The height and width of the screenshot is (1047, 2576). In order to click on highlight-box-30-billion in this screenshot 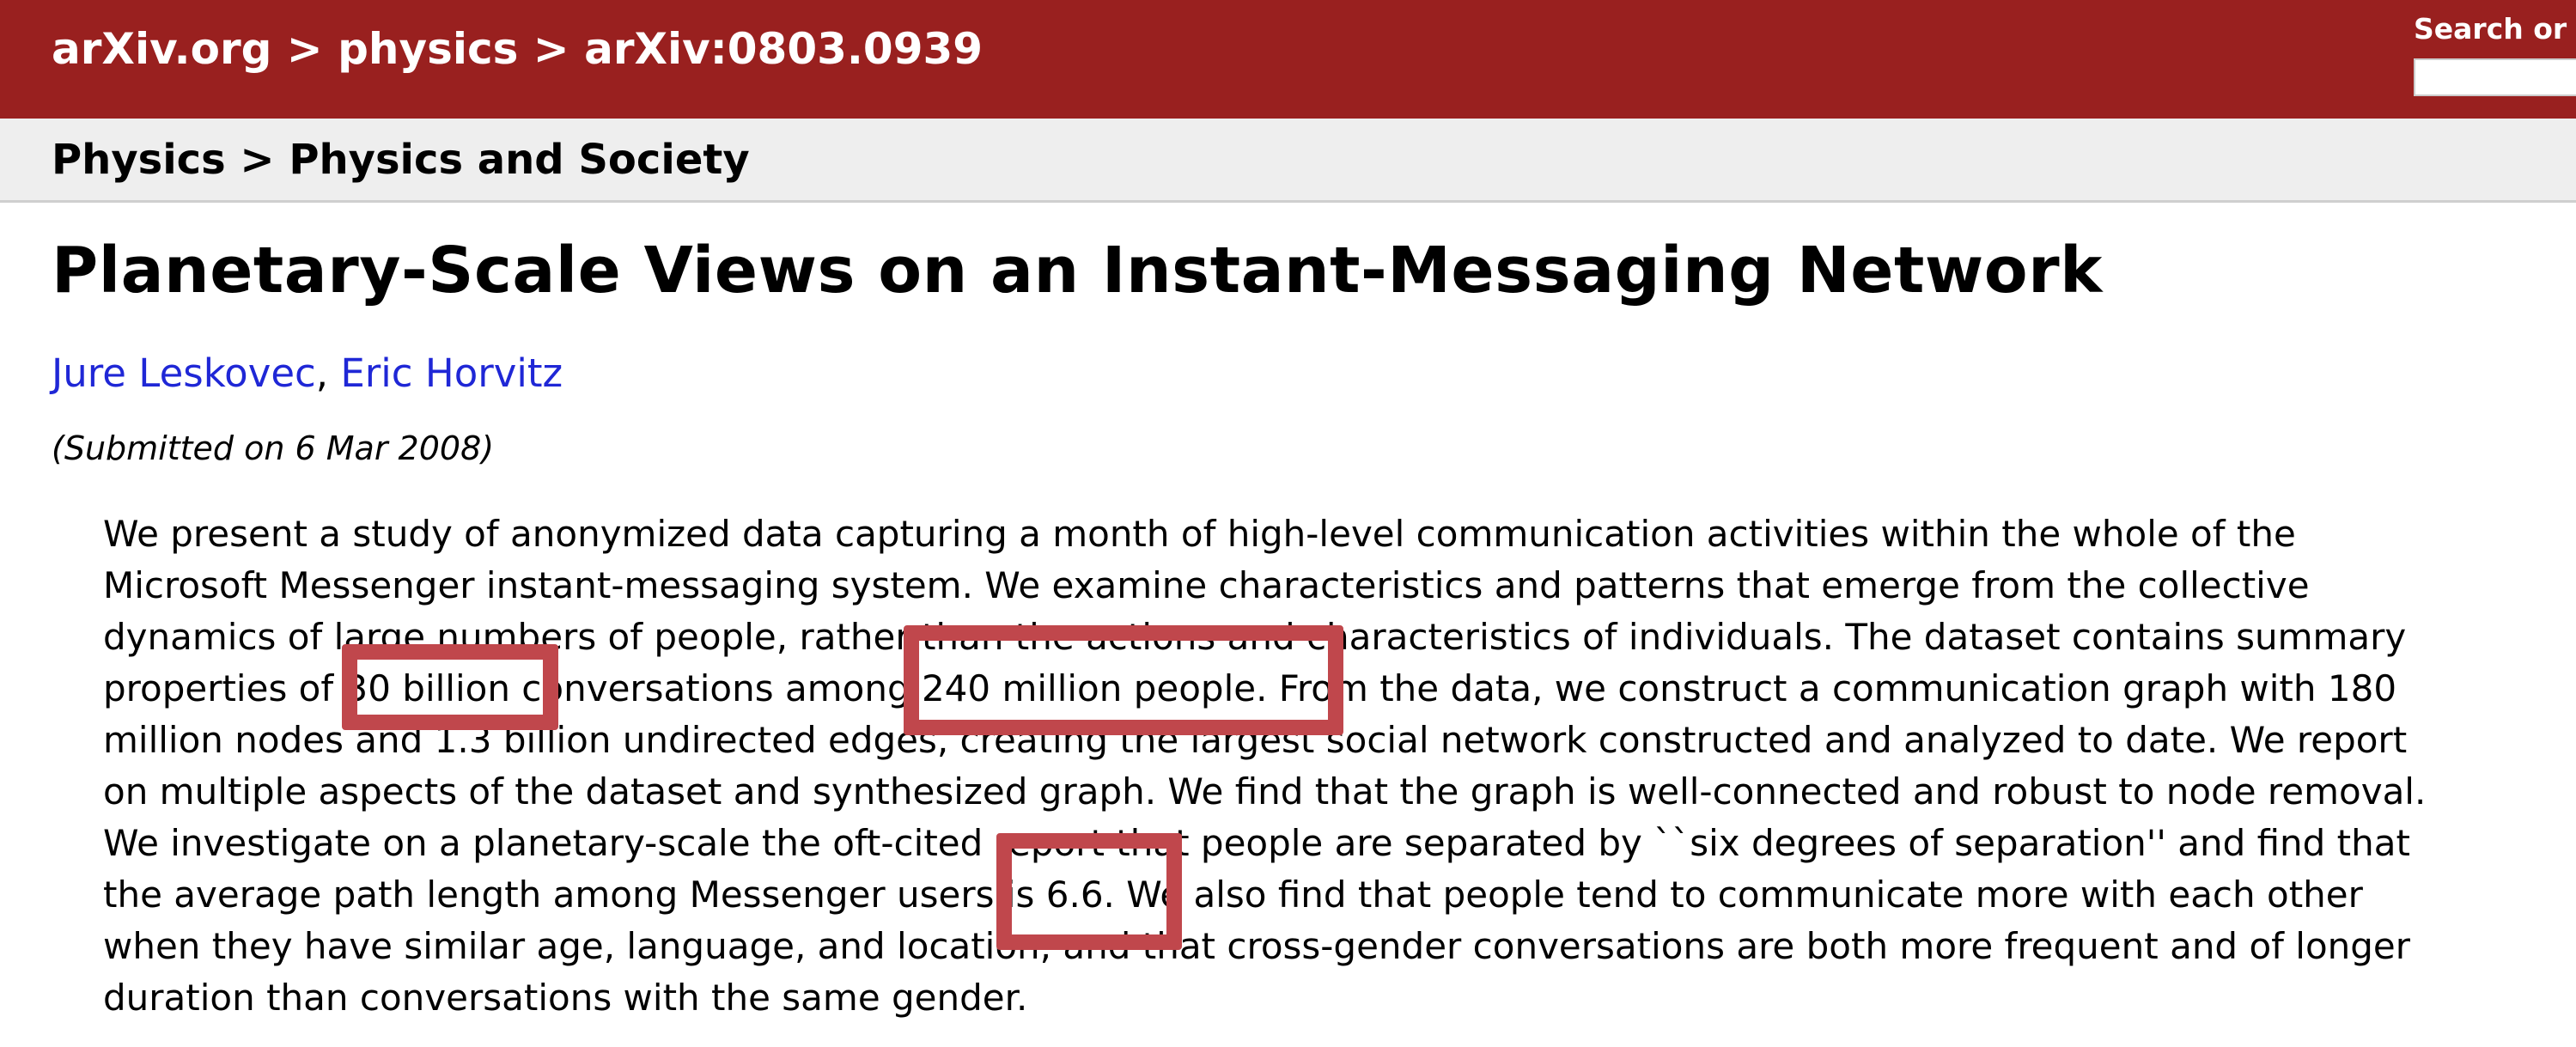, I will do `click(450, 687)`.